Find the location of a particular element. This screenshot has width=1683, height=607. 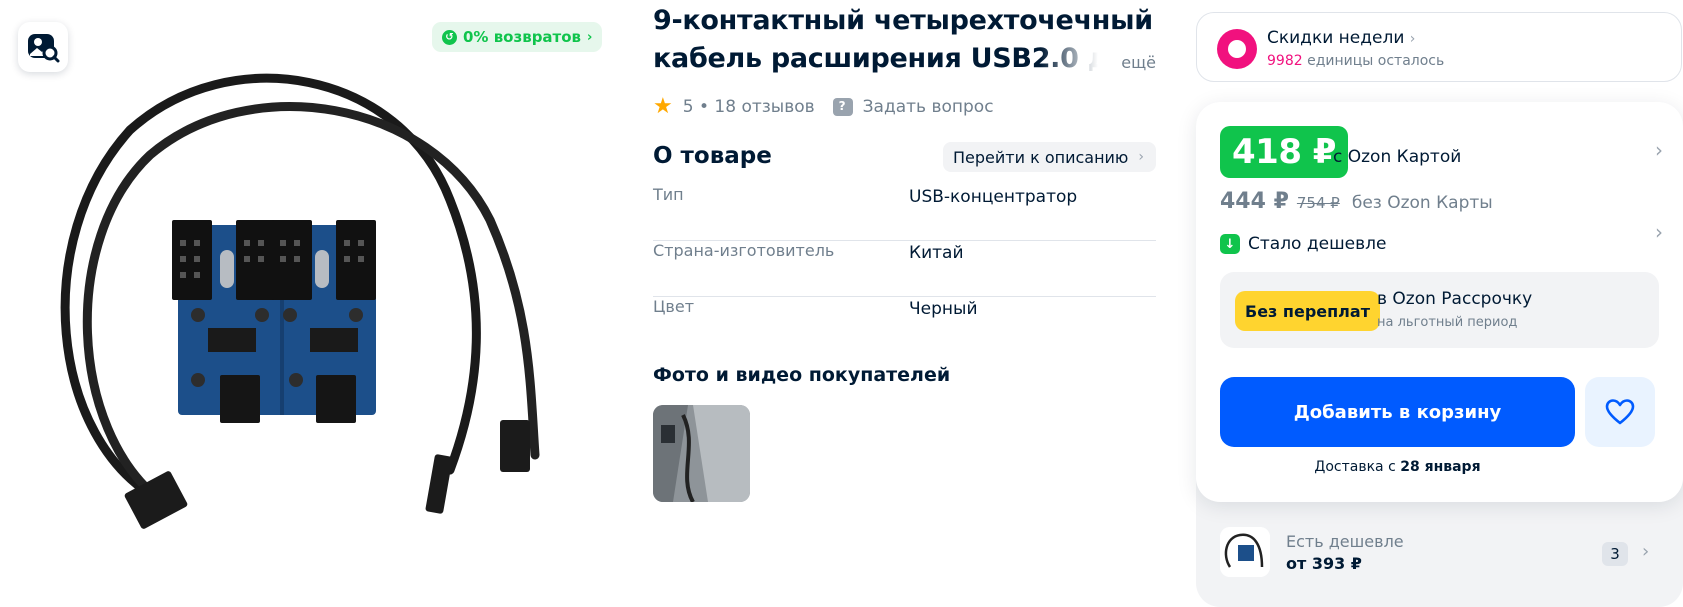

cheaper-offers-row: Есть дешевле от 393 ₽ 3 › is located at coordinates (1439, 552).